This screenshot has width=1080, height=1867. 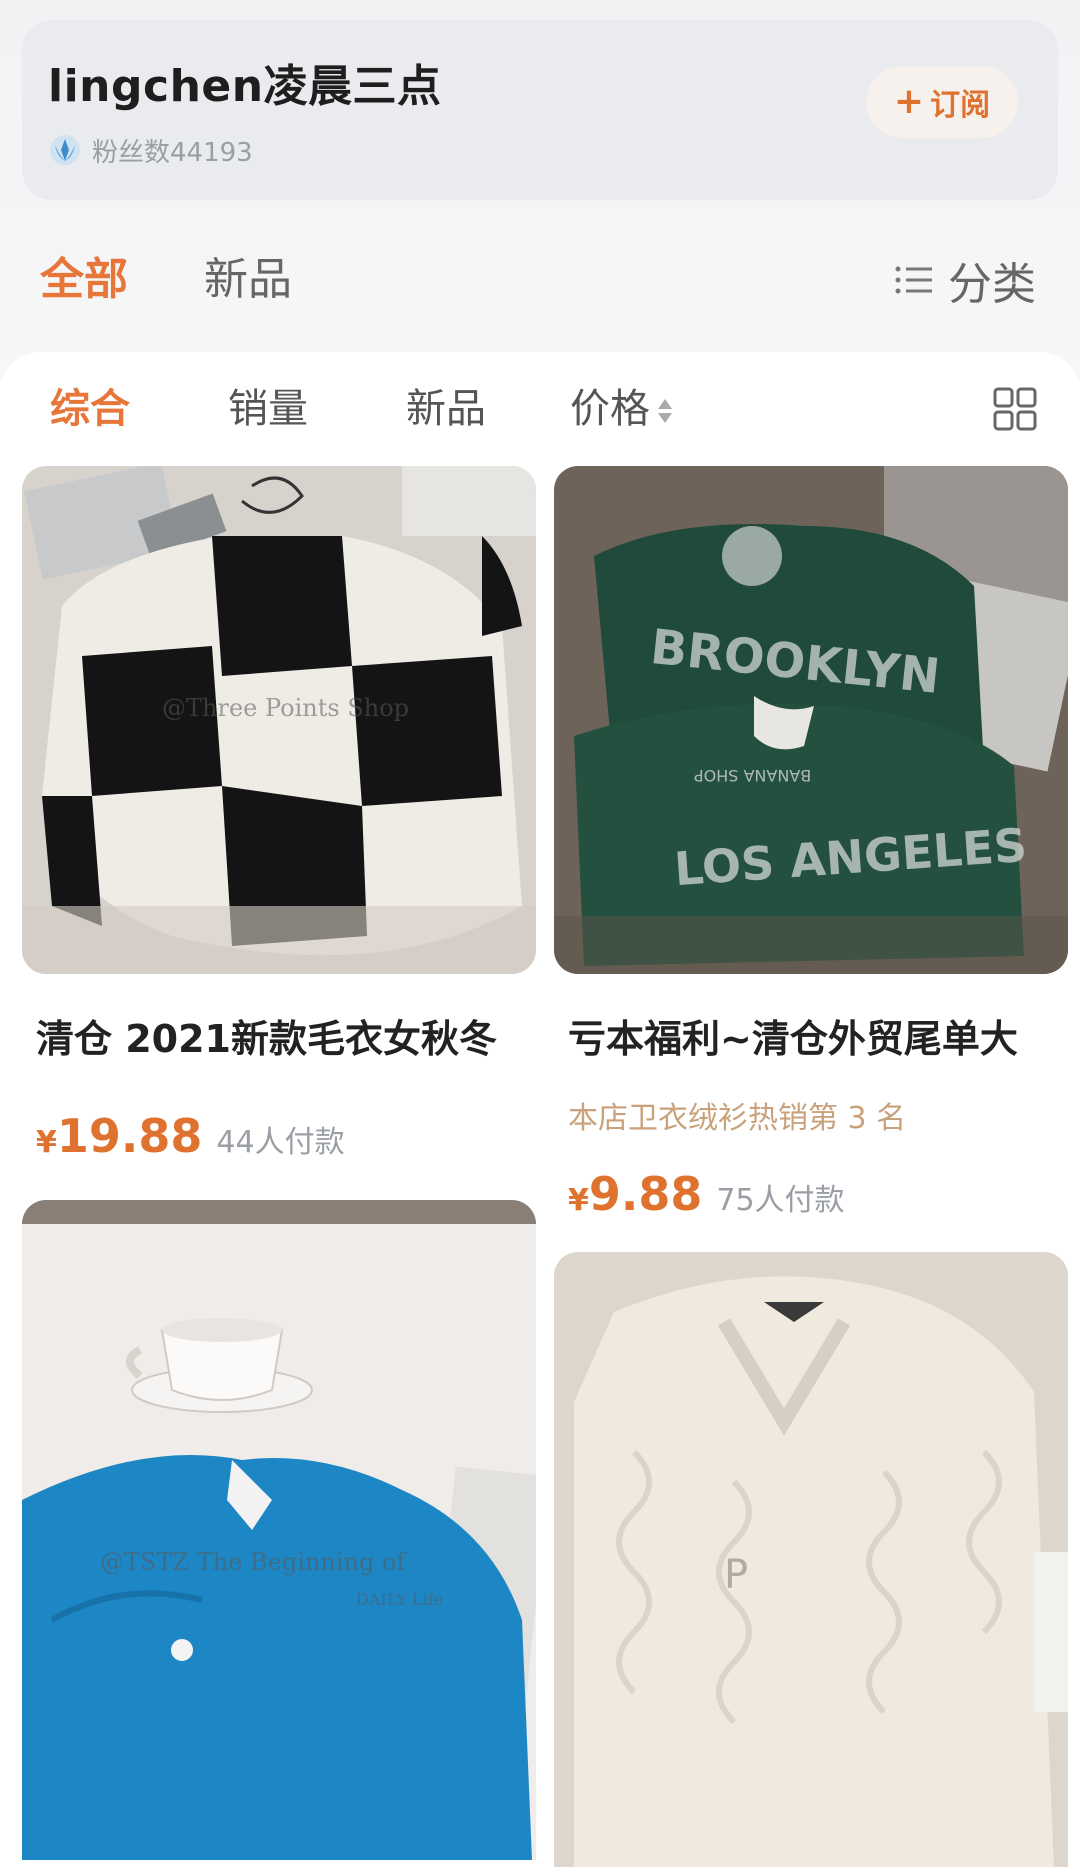 I want to click on product-price: ¥19.88, so click(x=119, y=1136).